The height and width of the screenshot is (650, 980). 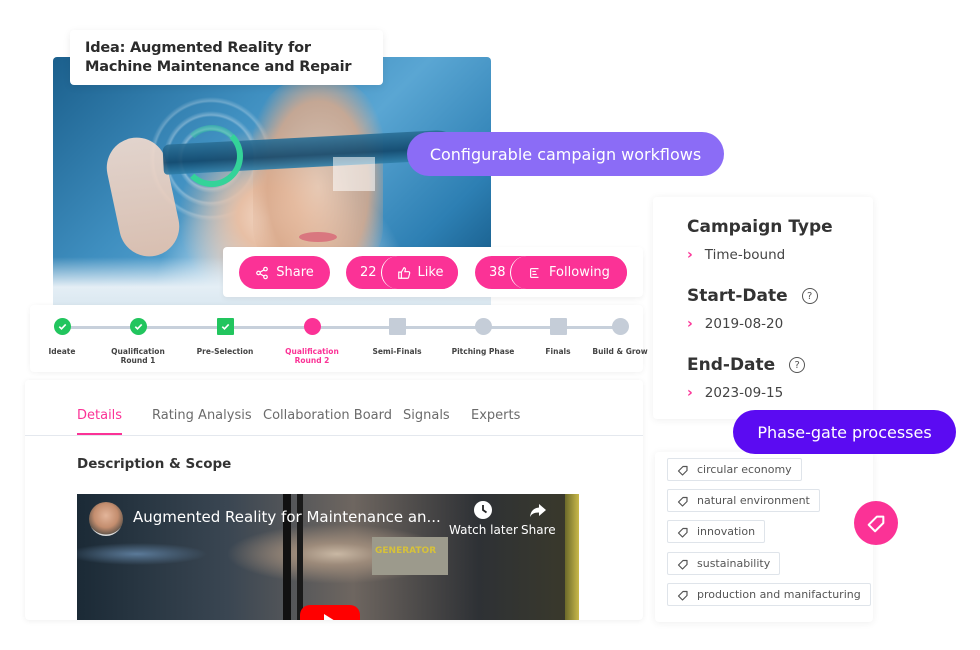 What do you see at coordinates (106, 519) in the screenshot?
I see `channel-avatar` at bounding box center [106, 519].